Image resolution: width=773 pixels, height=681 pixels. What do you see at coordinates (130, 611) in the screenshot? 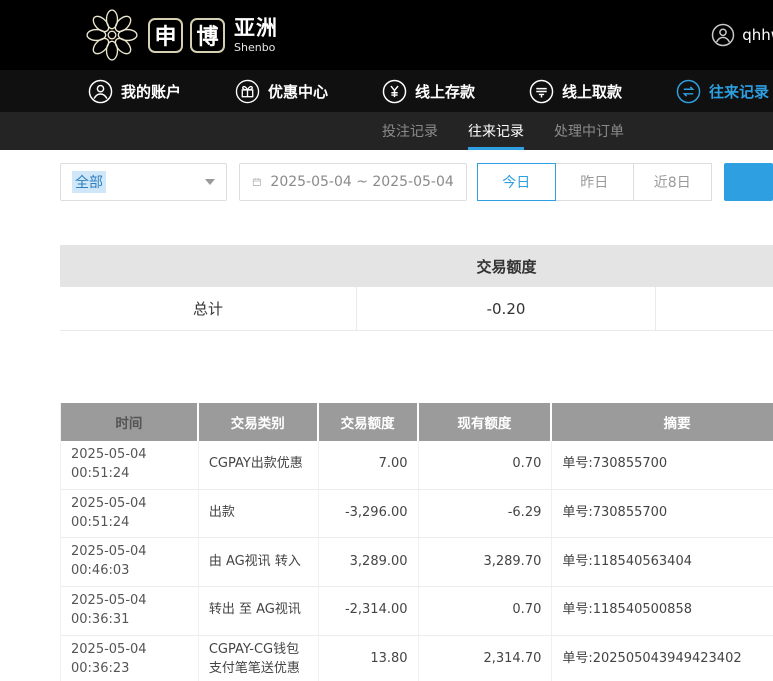
I see `cell-time: 2025-05-04 00:36:31` at bounding box center [130, 611].